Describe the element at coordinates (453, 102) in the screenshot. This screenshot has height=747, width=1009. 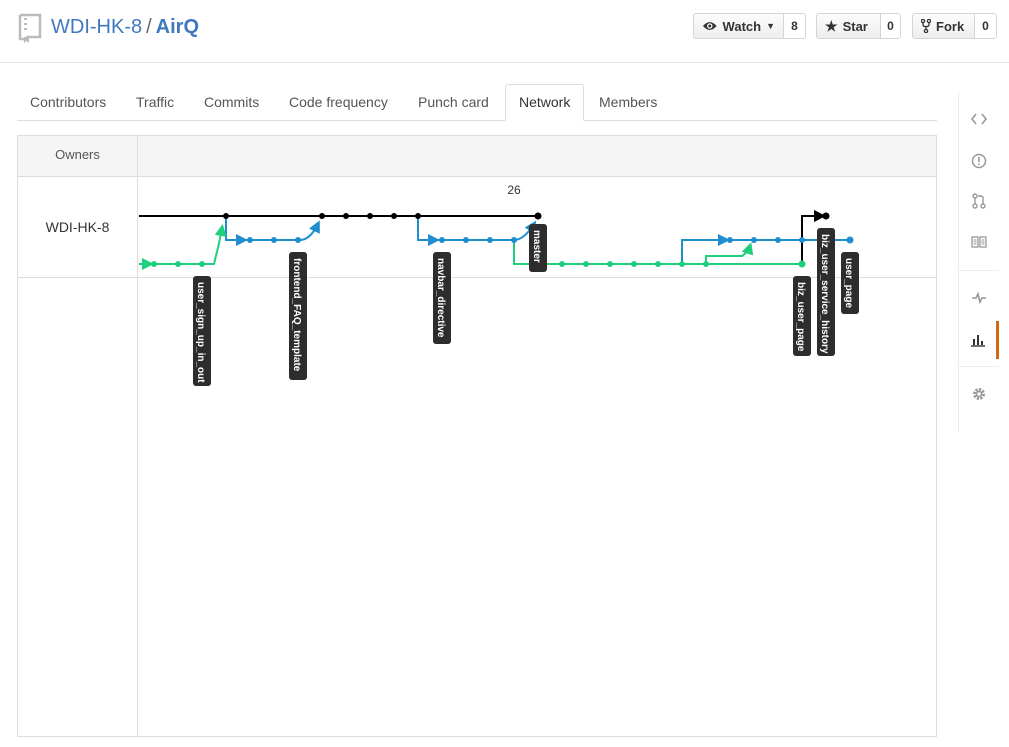
I see `tab-punch-card: Punch card` at that location.